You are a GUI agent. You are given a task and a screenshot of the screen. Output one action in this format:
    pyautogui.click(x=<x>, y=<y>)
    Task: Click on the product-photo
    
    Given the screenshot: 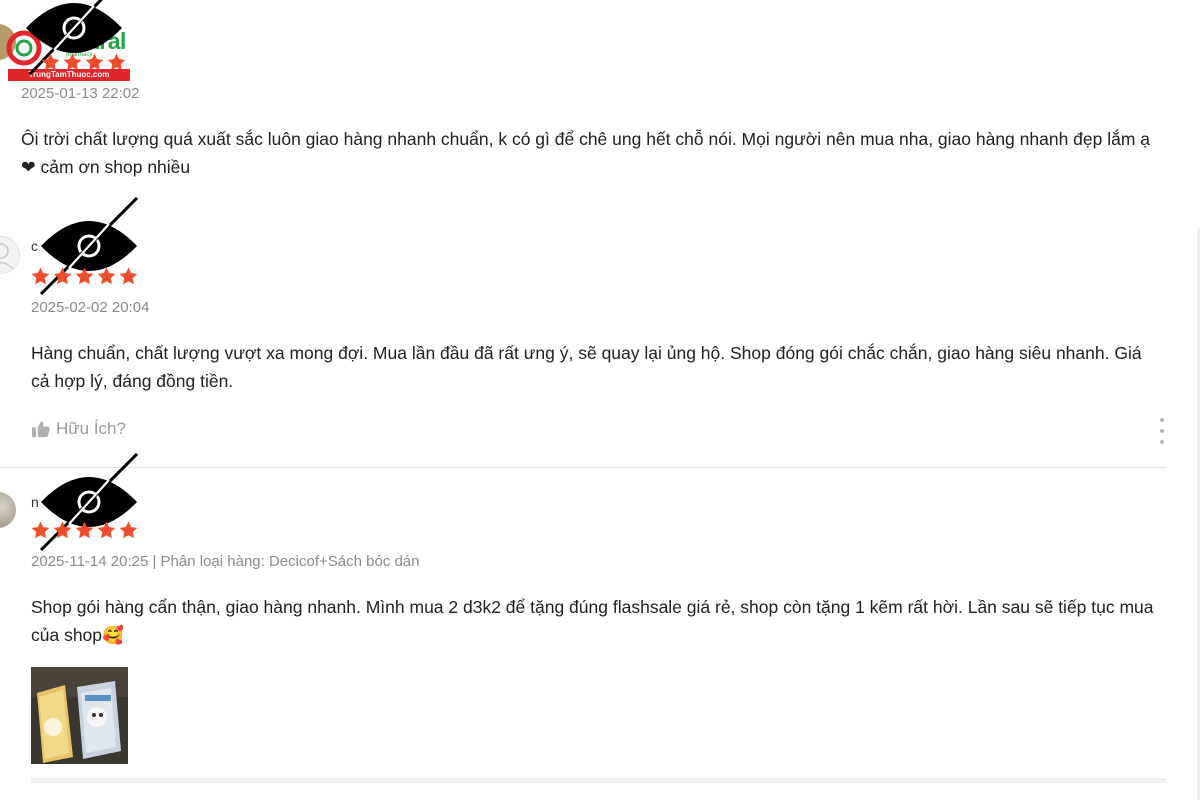 What is the action you would take?
    pyautogui.click(x=79, y=715)
    